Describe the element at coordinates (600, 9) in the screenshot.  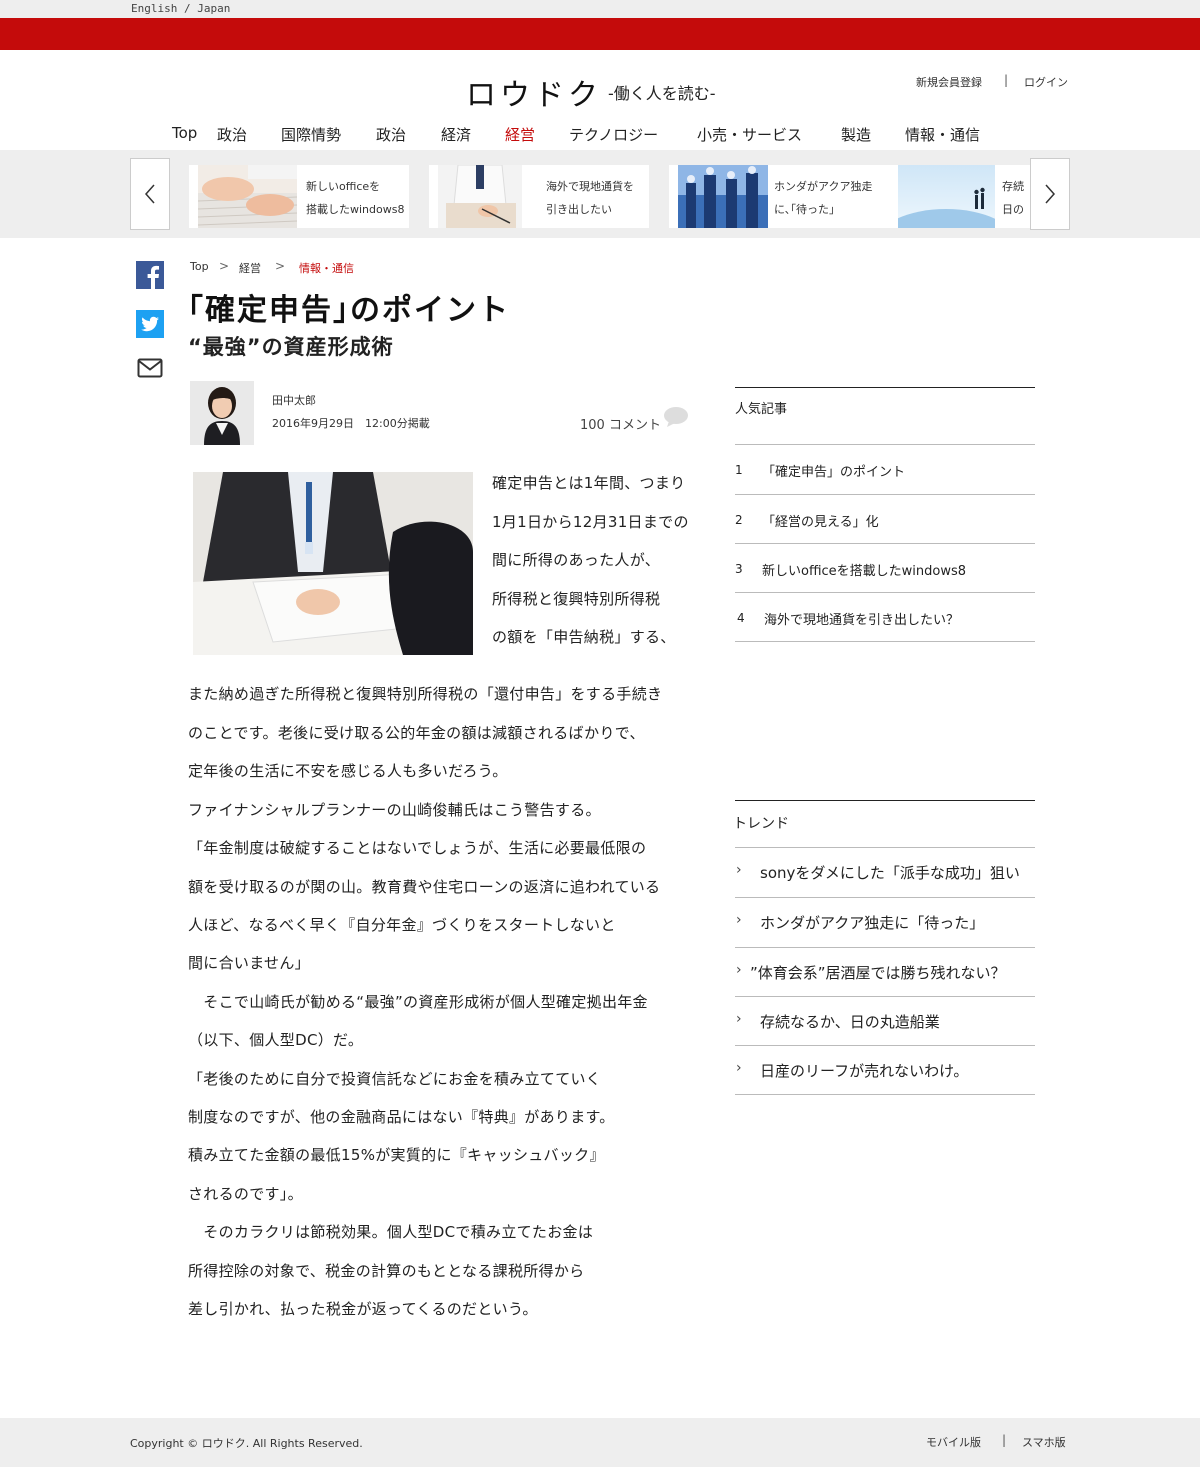
I see `top-bar: English / Japan` at that location.